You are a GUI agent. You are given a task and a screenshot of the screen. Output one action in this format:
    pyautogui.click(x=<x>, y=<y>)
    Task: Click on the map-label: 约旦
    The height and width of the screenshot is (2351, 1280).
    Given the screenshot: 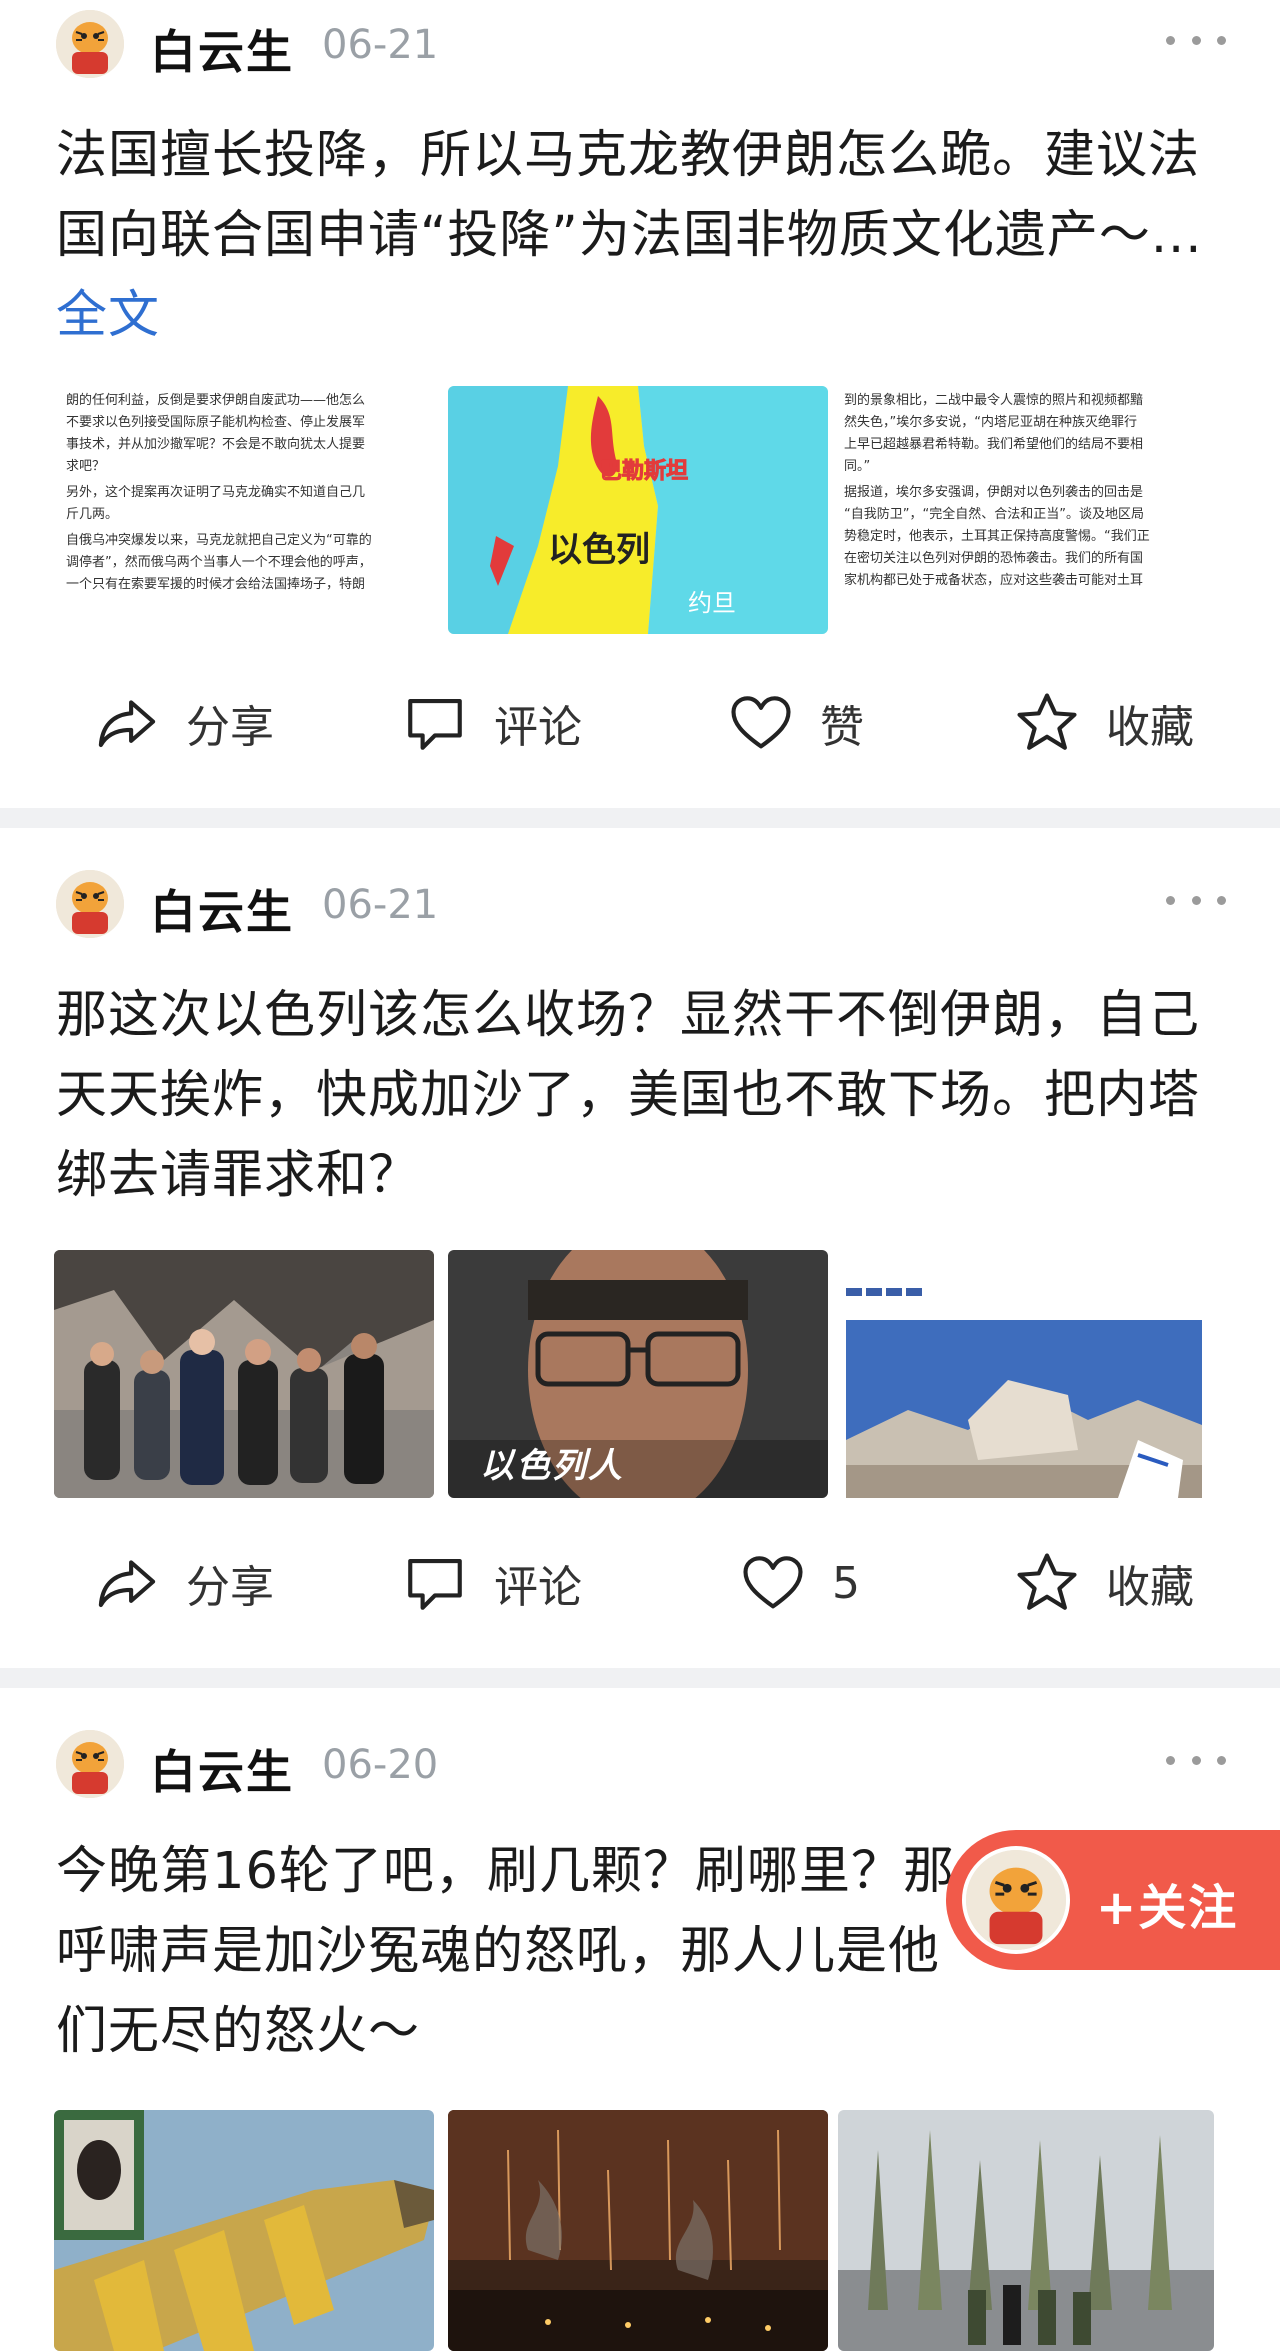 What is the action you would take?
    pyautogui.click(x=712, y=603)
    